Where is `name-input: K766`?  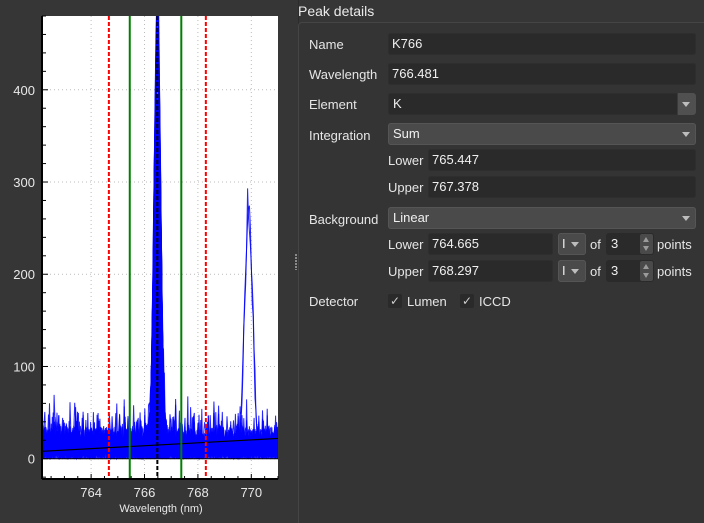
name-input: K766 is located at coordinates (542, 44).